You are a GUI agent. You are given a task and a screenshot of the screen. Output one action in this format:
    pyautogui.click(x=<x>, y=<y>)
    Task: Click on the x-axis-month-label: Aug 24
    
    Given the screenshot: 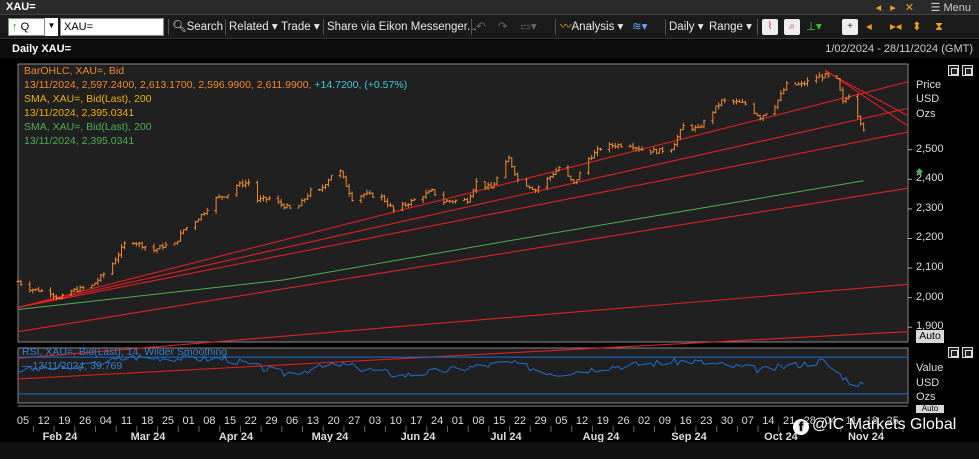 What is the action you would take?
    pyautogui.click(x=602, y=436)
    